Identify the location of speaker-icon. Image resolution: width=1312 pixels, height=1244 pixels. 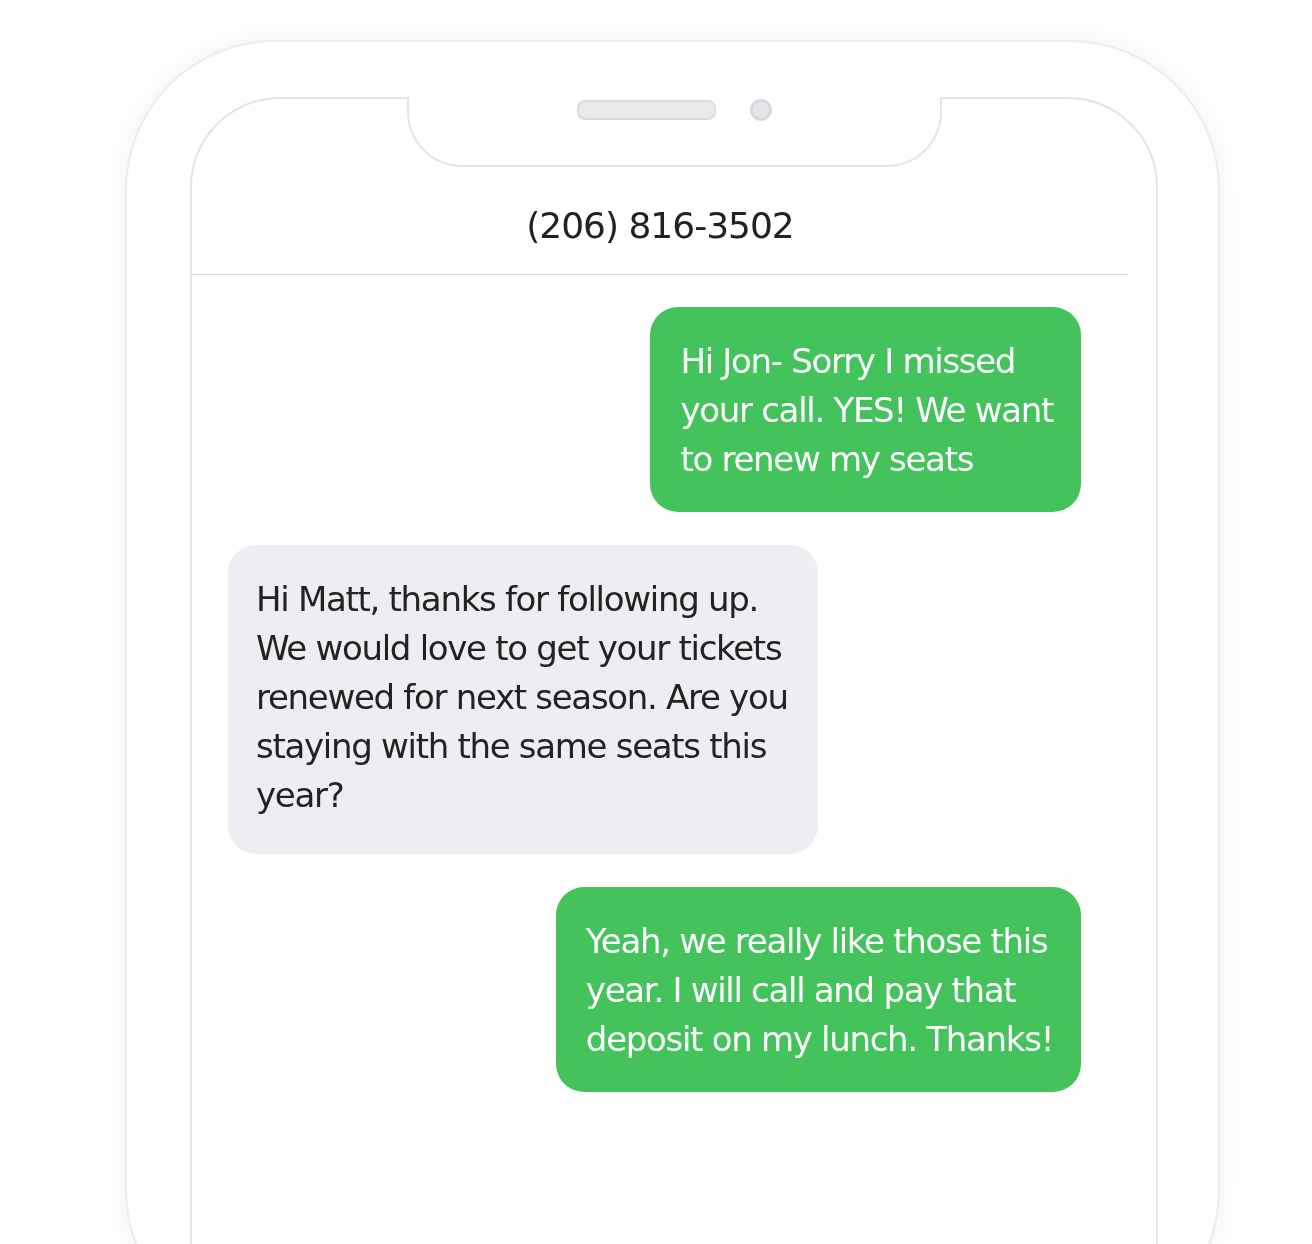
(646, 110).